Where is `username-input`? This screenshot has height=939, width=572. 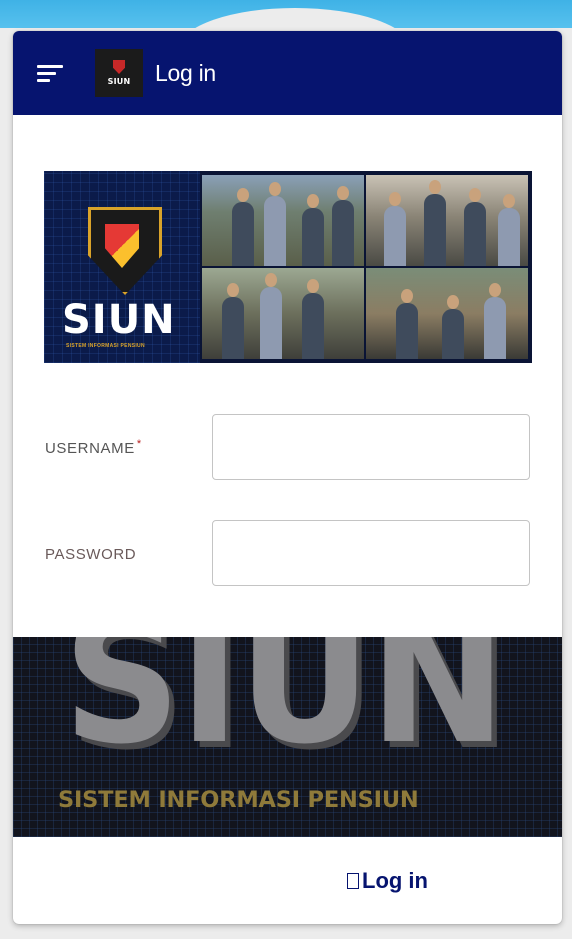
username-input is located at coordinates (371, 447).